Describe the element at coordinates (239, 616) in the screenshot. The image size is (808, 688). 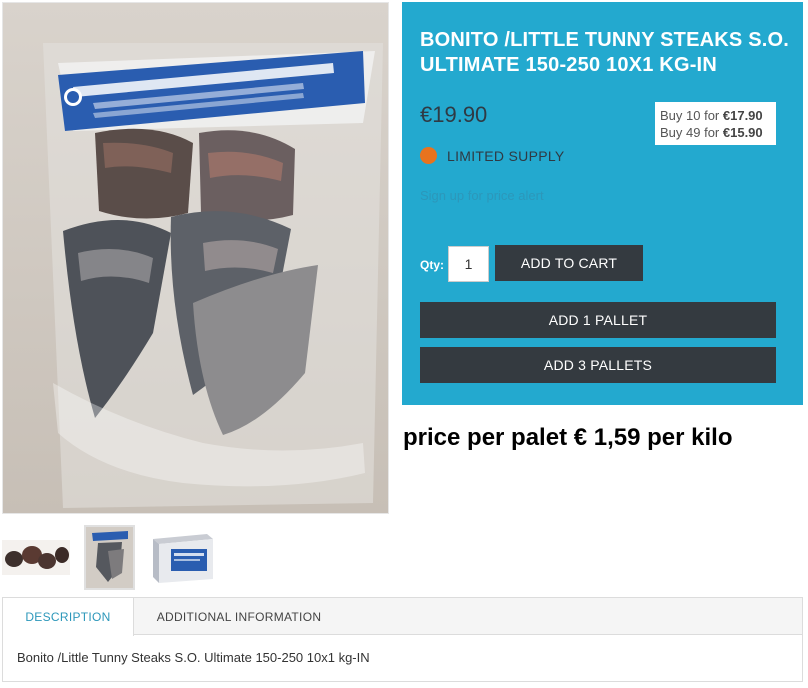
I see `tab-additional-information: ADDITIONAL INFORMATION` at that location.